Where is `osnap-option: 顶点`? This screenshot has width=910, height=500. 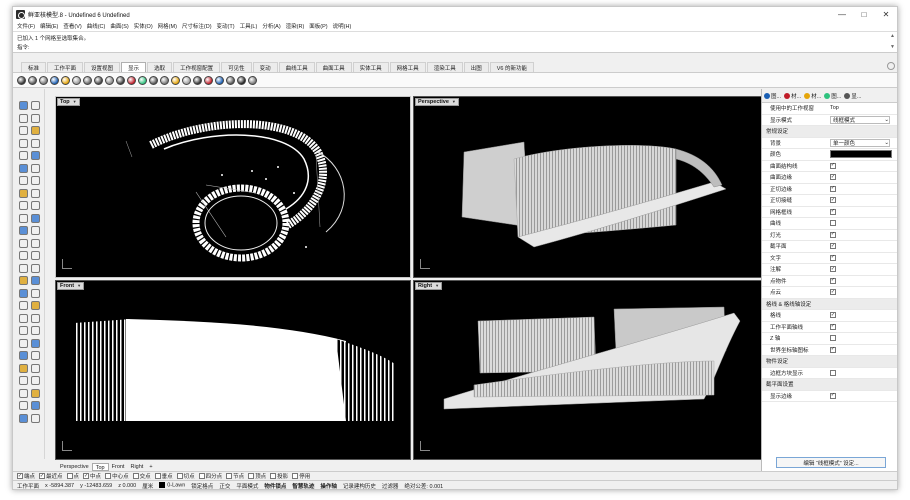 osnap-option: 顶点 is located at coordinates (257, 476).